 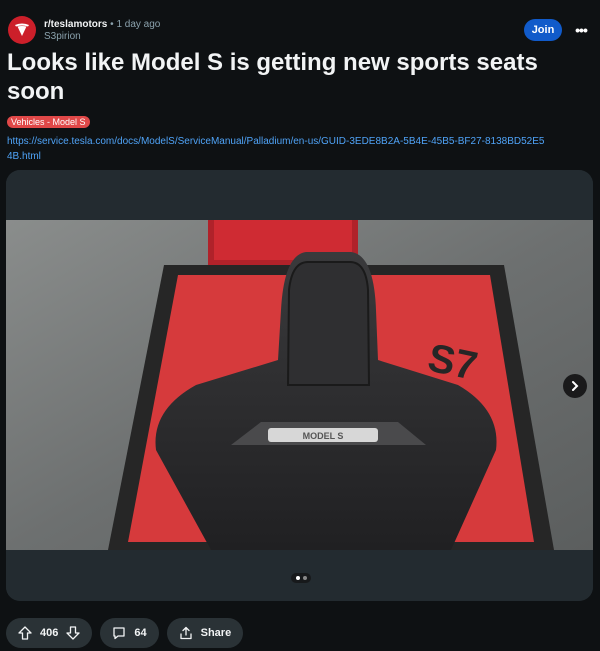 I want to click on share-label: Share, so click(x=216, y=633).